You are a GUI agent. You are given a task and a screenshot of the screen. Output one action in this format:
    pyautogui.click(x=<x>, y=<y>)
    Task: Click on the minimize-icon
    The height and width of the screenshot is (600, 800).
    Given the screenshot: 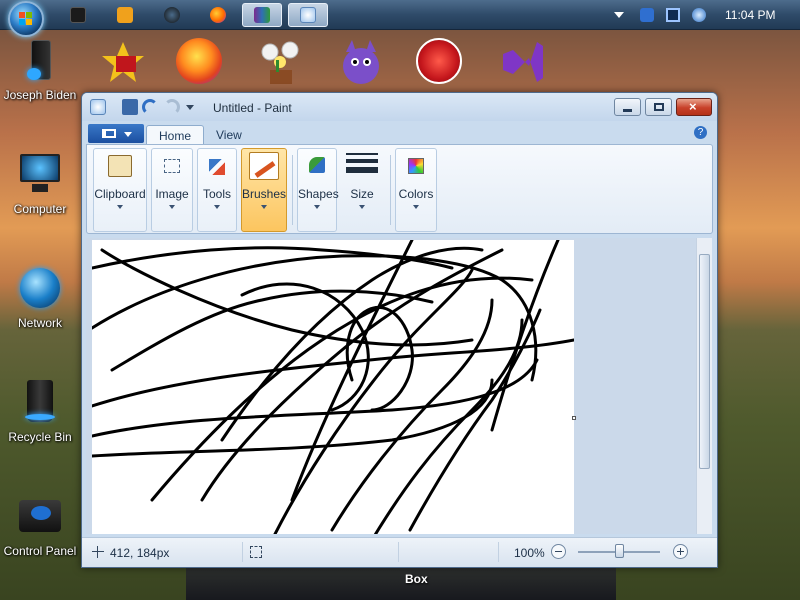 What is the action you would take?
    pyautogui.click(x=627, y=110)
    